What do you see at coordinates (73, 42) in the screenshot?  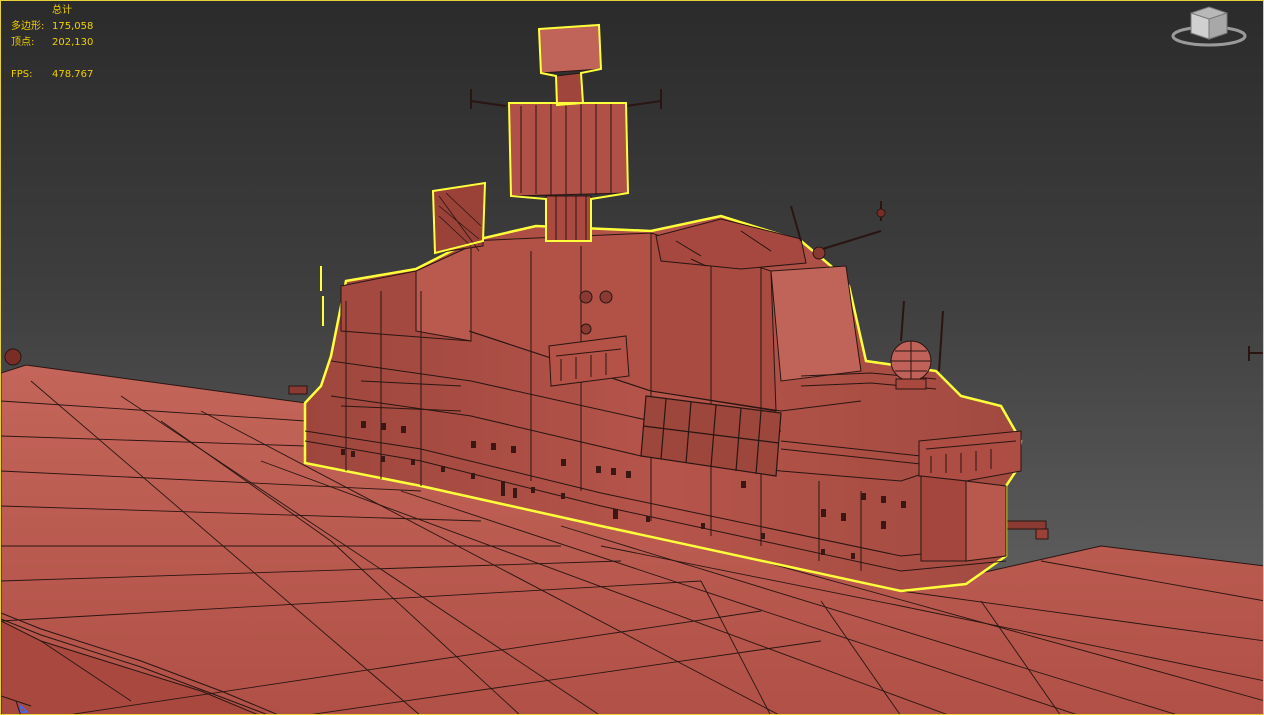 I see `vertices-value: 202,130` at bounding box center [73, 42].